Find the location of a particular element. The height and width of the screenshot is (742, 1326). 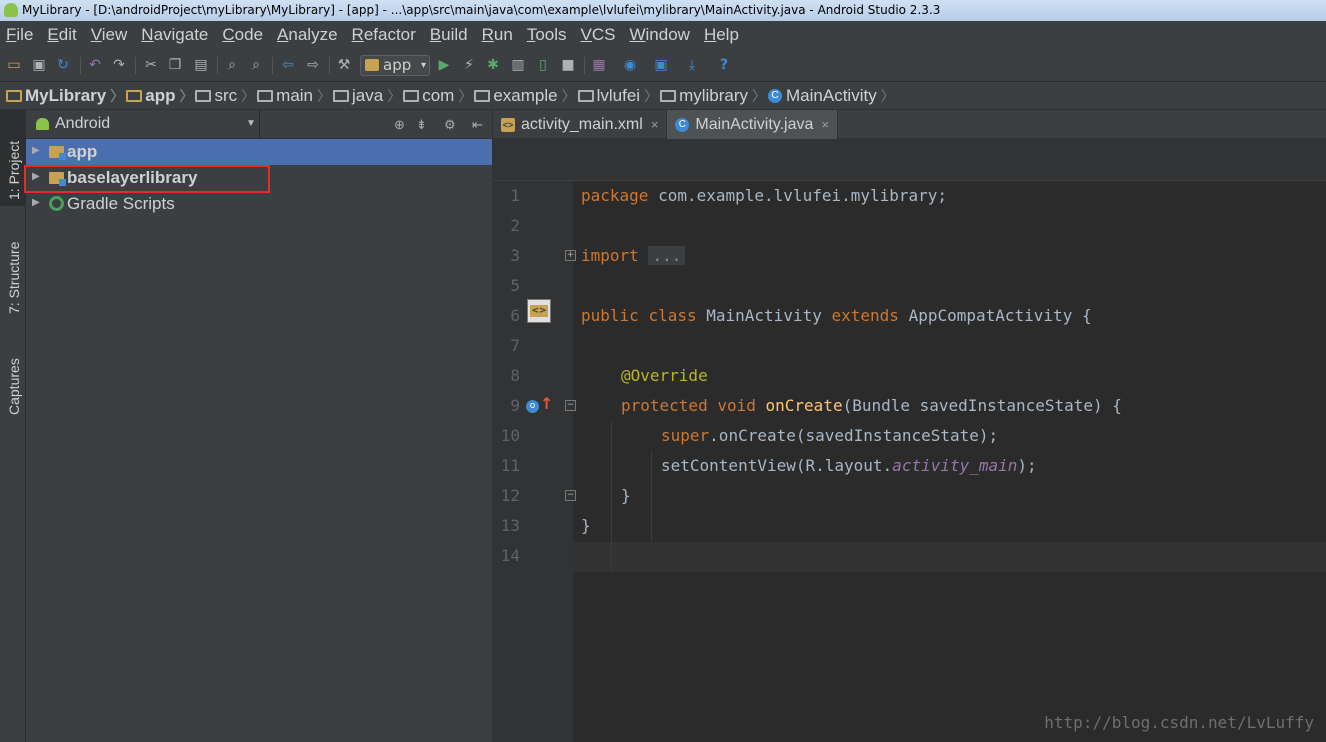

breadcrumb-mylibrary-package: mylibrary 〉 is located at coordinates (713, 96).